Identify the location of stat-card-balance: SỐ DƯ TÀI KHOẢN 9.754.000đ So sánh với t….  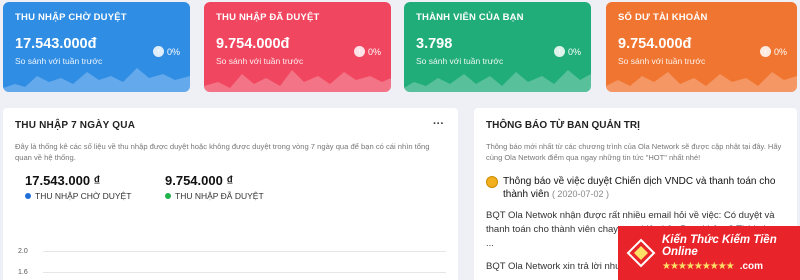
(701, 47).